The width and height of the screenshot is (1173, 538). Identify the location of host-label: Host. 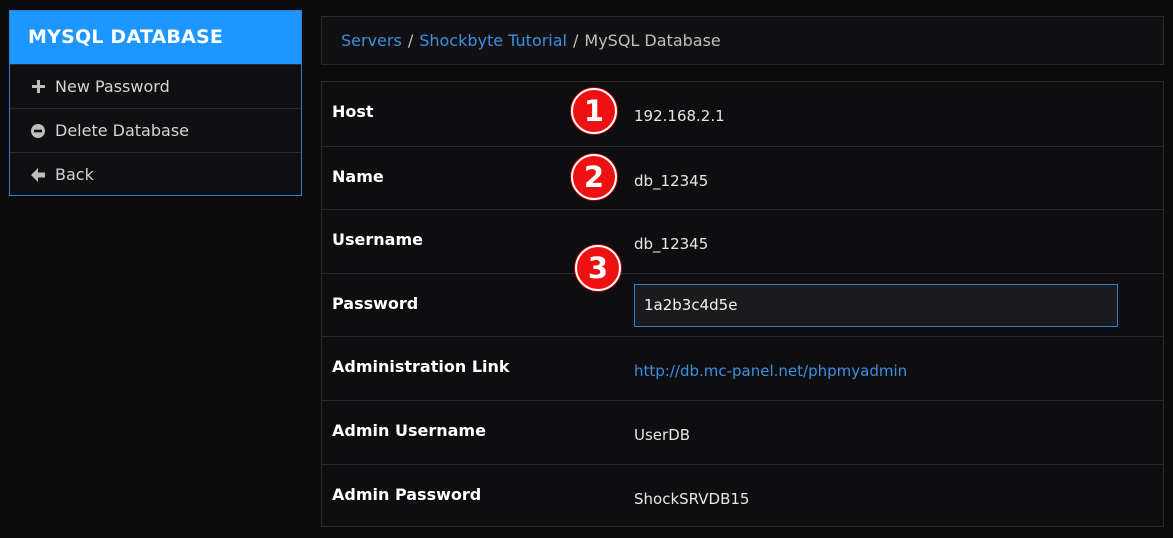
(353, 111).